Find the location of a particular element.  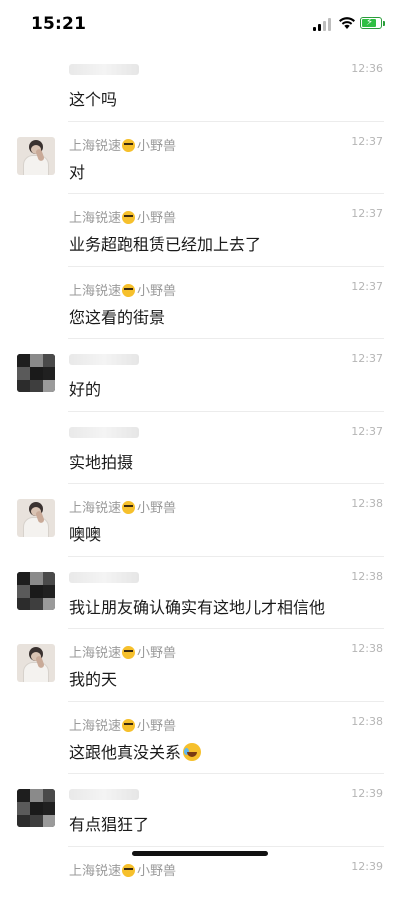

message-text-content: 好的 is located at coordinates (85, 389).